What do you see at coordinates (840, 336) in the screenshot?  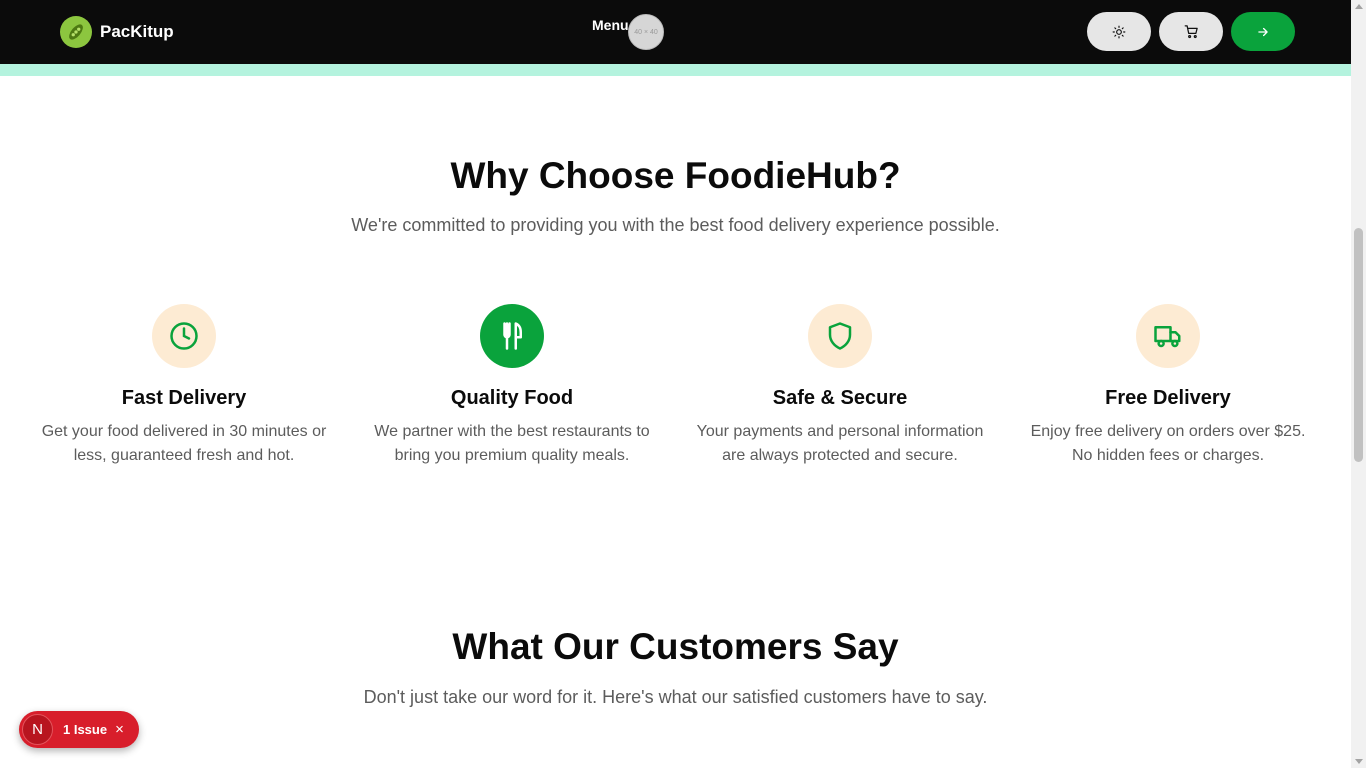 I see `shield-icon` at bounding box center [840, 336].